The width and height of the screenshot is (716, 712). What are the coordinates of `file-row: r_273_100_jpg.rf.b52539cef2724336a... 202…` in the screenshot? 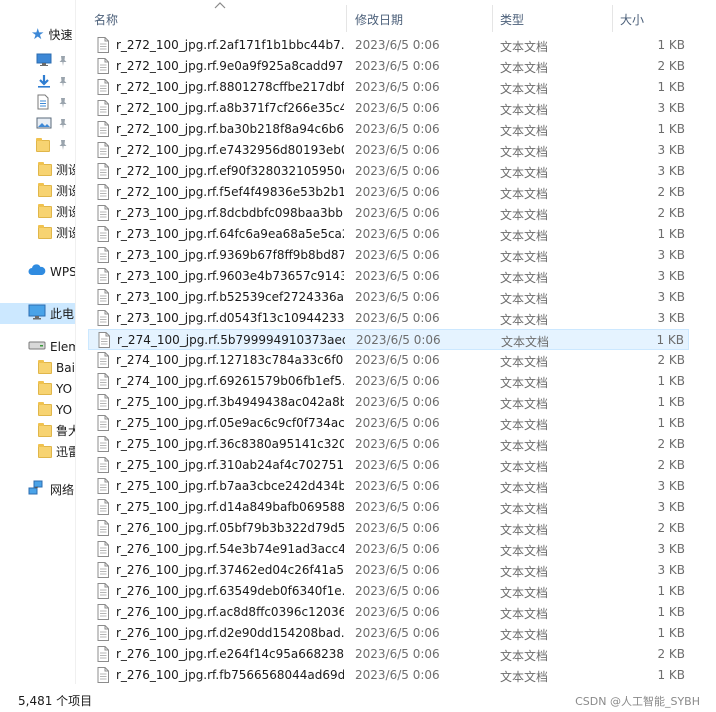 It's located at (388, 297).